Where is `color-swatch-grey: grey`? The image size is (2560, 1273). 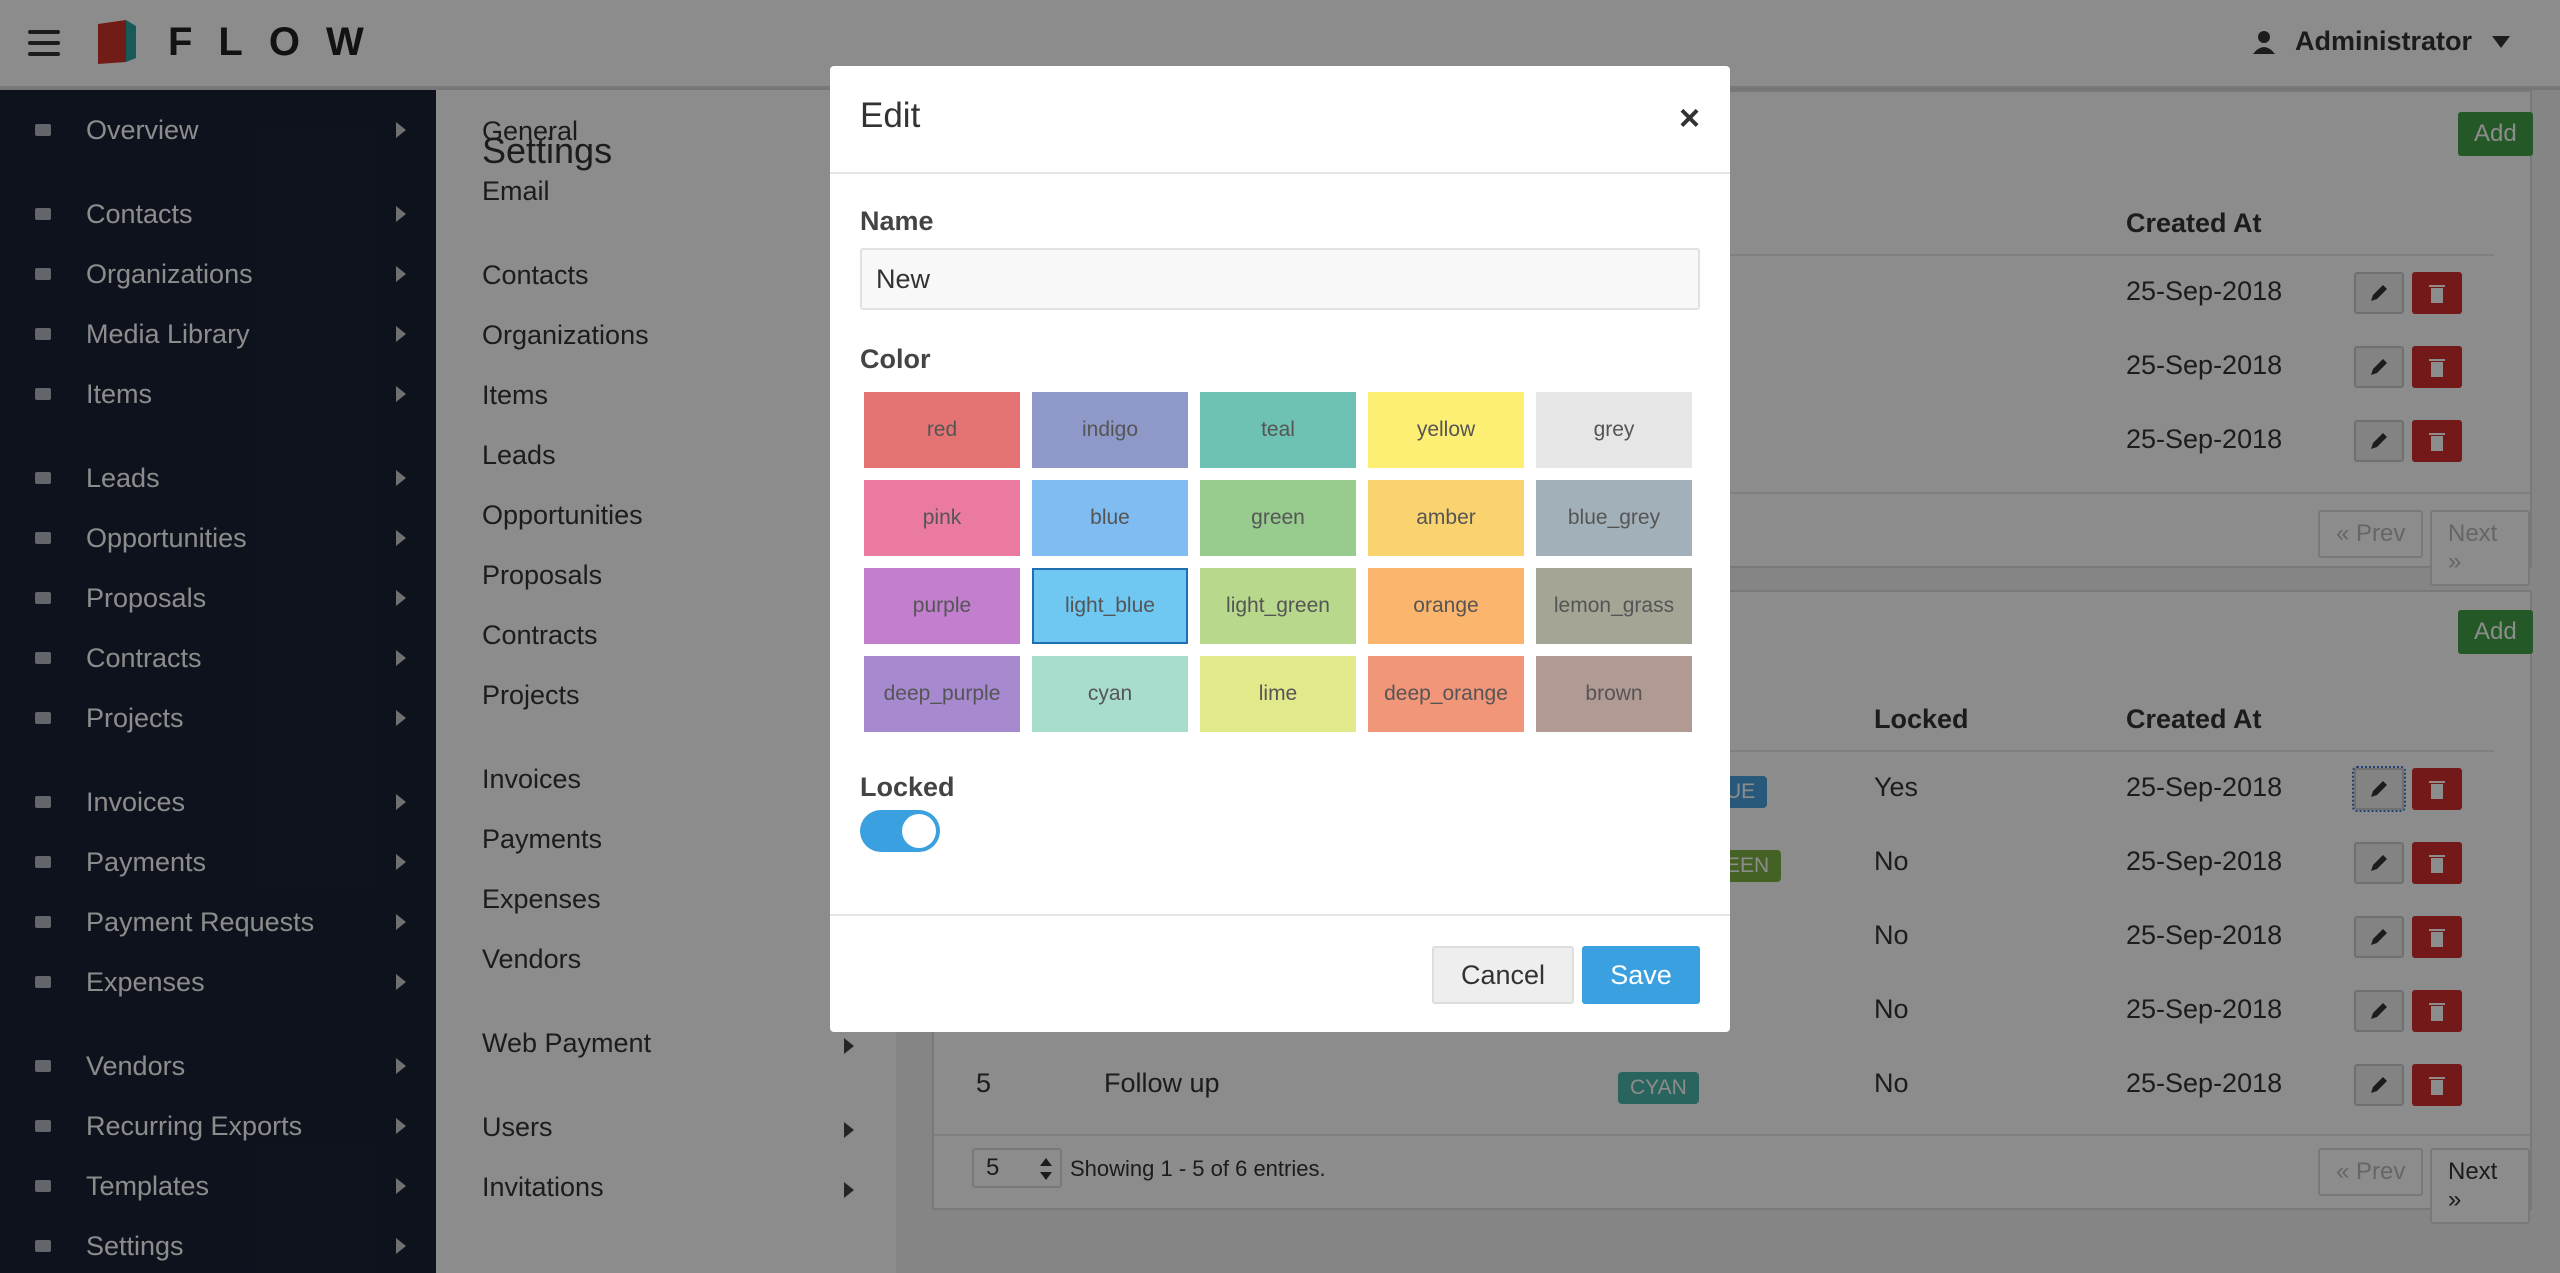
color-swatch-grey: grey is located at coordinates (1614, 430).